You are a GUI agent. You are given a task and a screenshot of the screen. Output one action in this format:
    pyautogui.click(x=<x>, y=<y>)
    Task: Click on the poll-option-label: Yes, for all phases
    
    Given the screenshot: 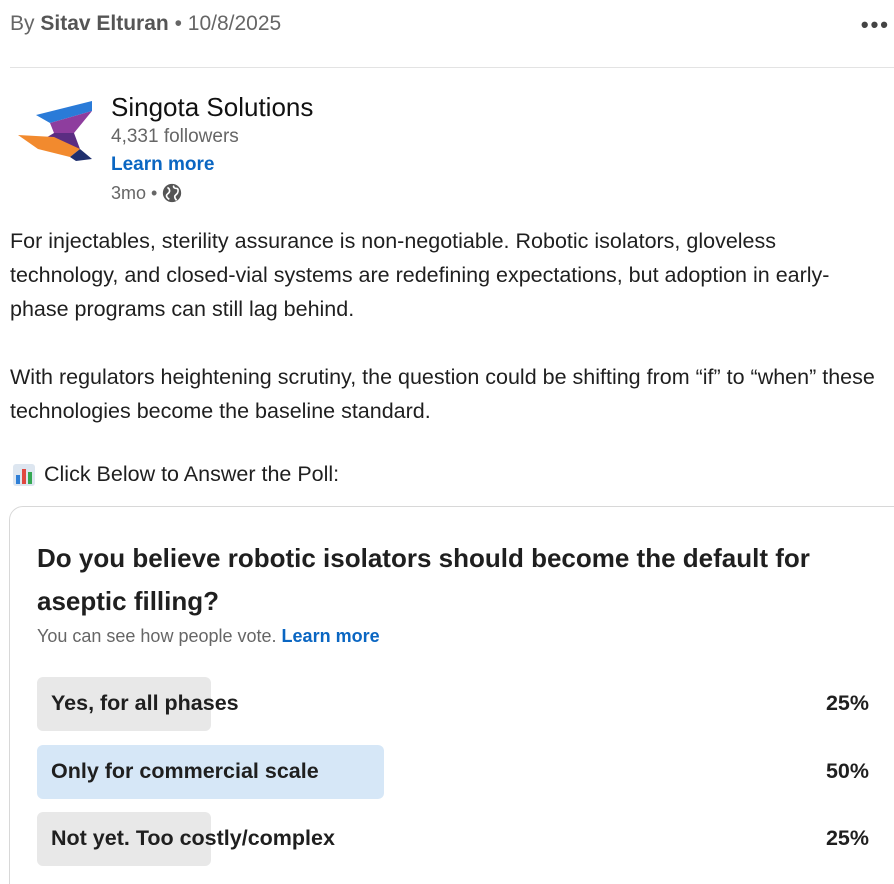 What is the action you would take?
    pyautogui.click(x=145, y=703)
    